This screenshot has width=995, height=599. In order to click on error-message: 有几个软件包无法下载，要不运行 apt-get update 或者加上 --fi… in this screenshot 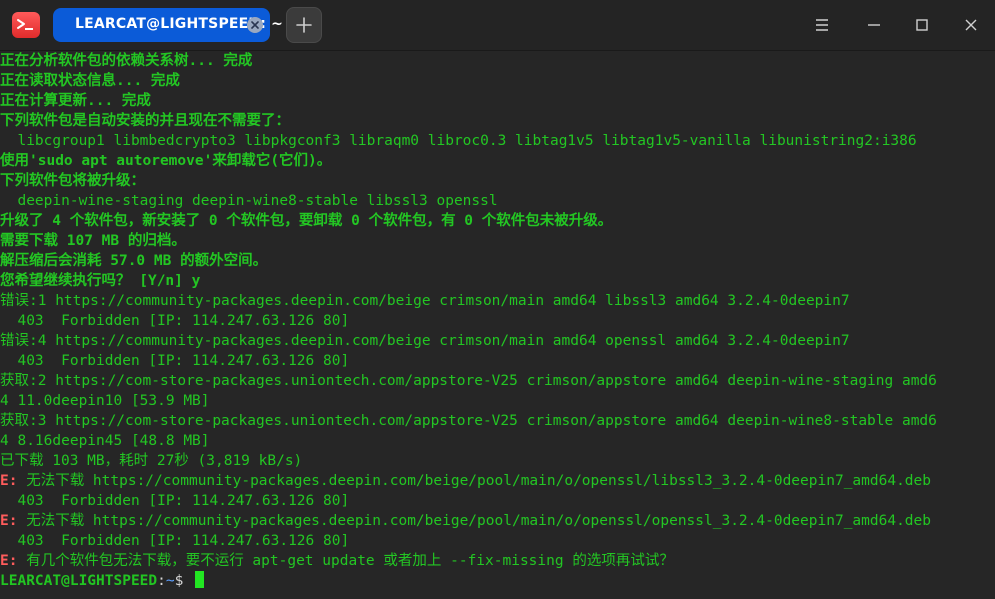, I will do `click(350, 561)`.